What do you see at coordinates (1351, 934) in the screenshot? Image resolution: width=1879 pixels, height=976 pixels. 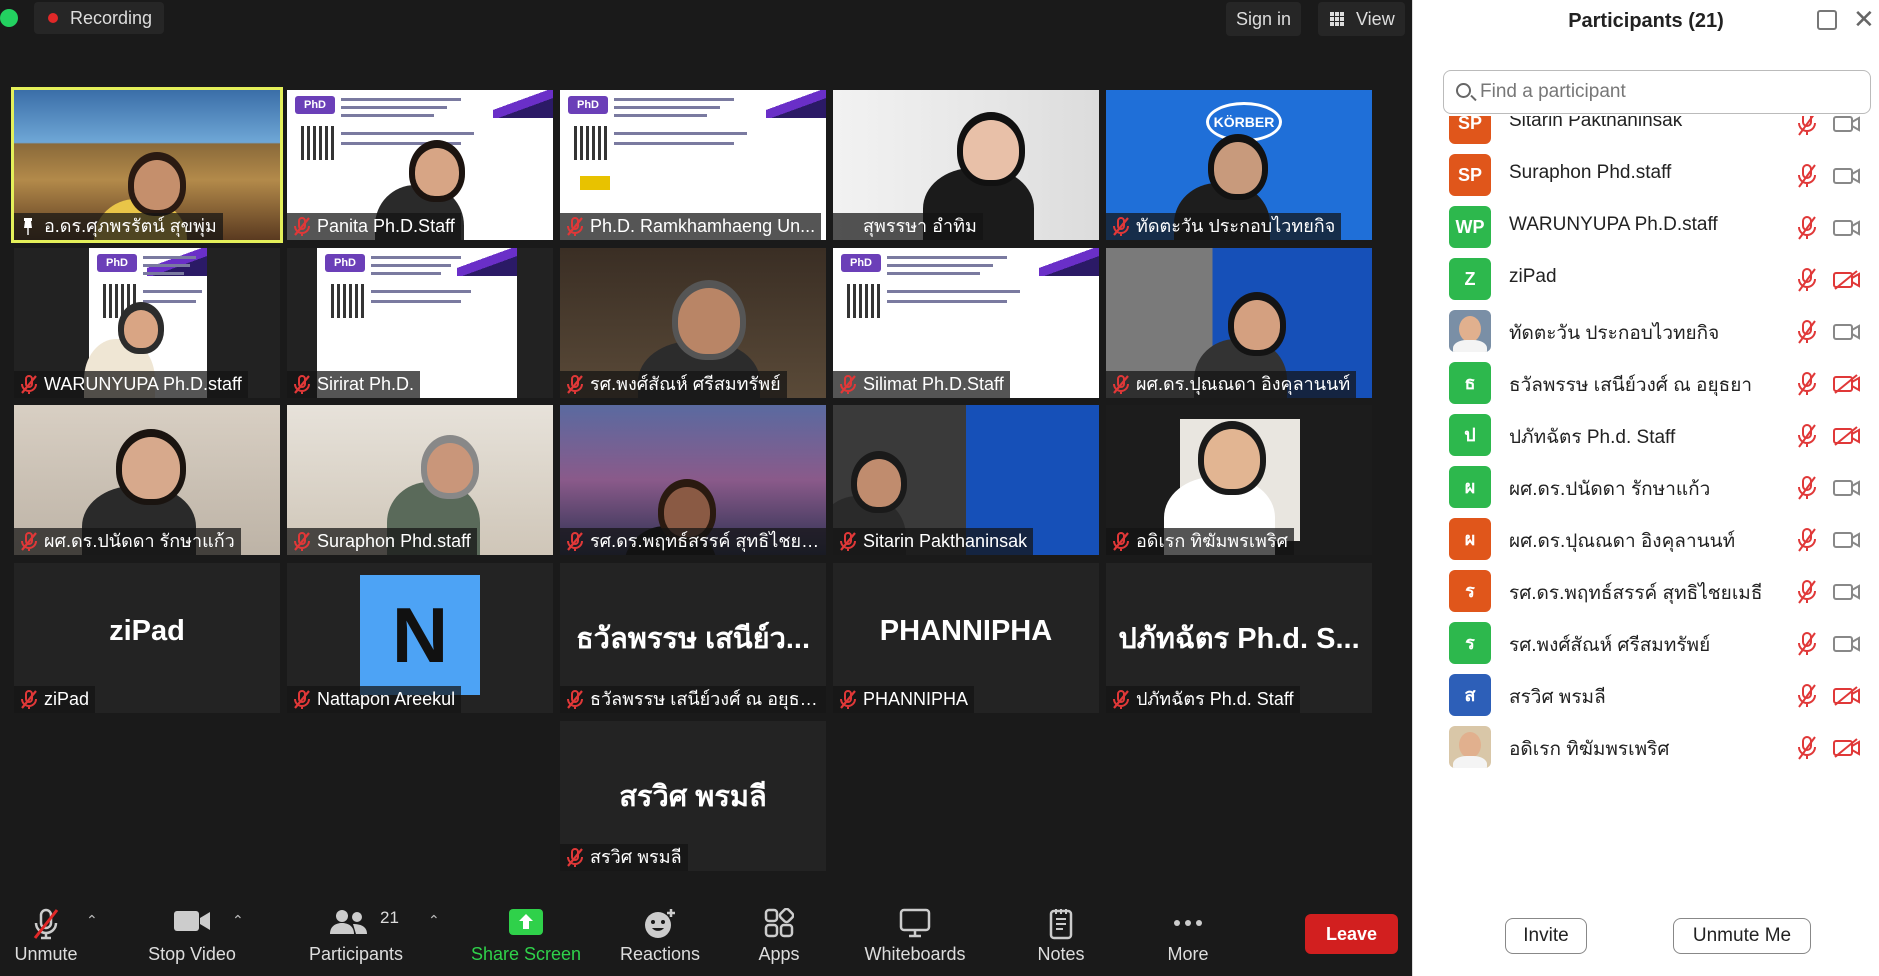 I see `leave-button: Leave` at bounding box center [1351, 934].